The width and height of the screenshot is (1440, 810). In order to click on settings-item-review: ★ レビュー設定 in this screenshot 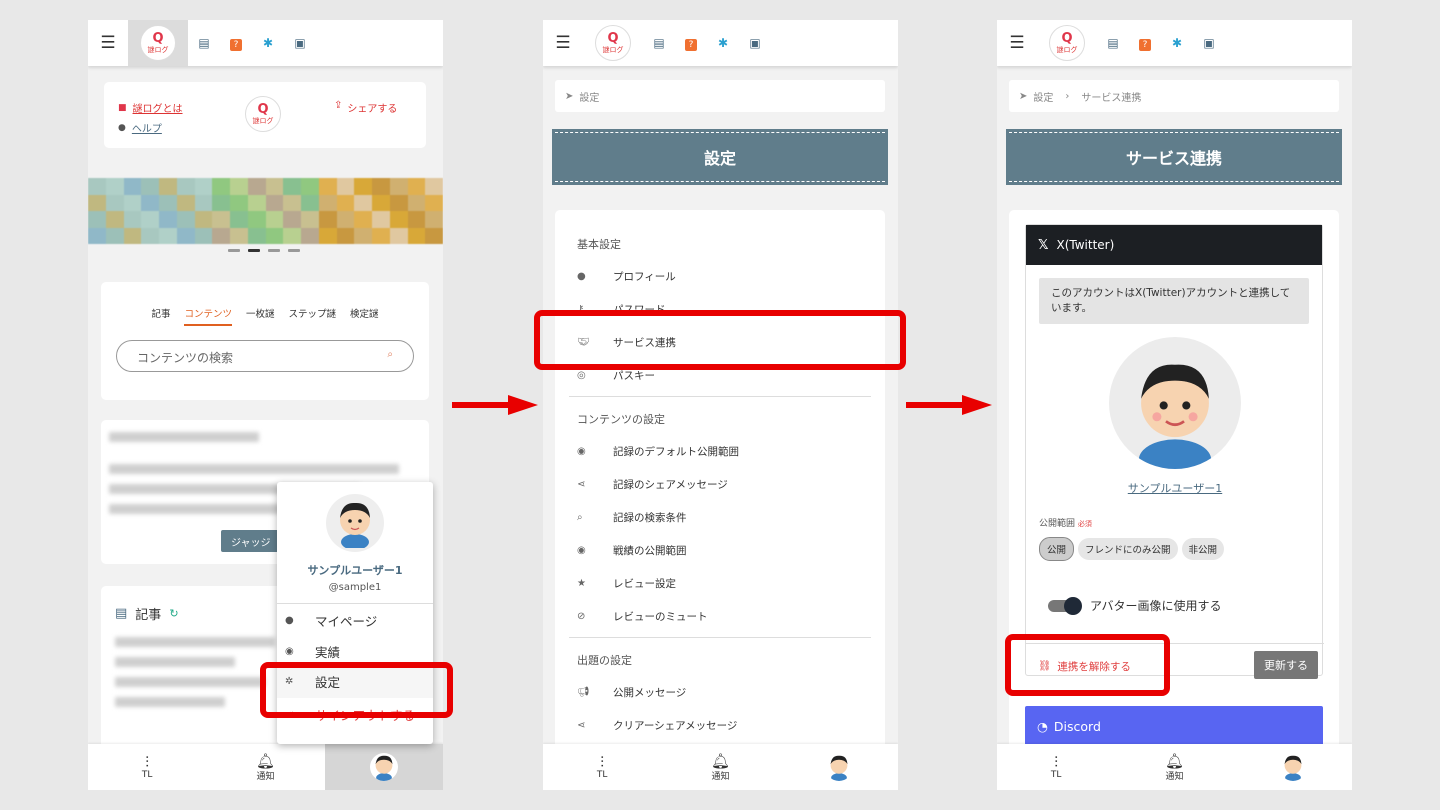, I will do `click(720, 583)`.